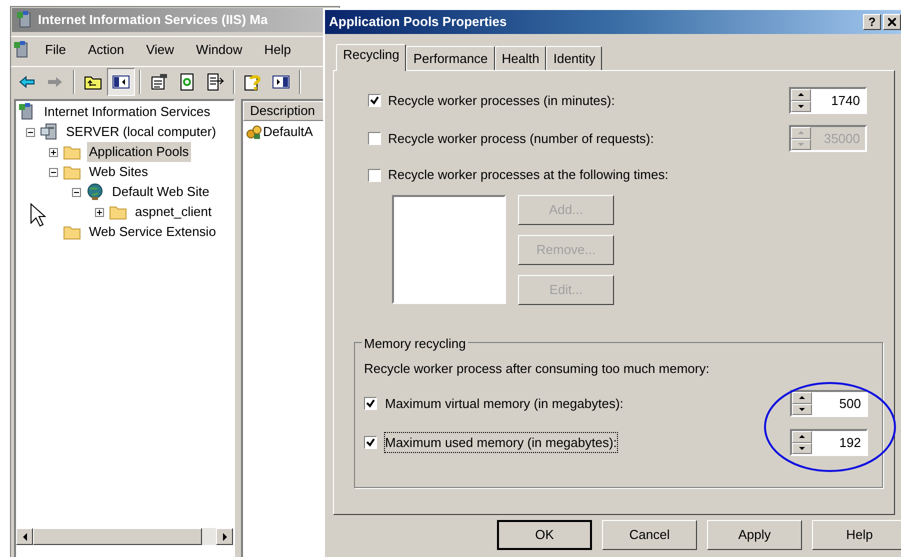 Image resolution: width=901 pixels, height=557 pixels. I want to click on checkbox-label: Recycle worker processes at the following times:, so click(528, 175).